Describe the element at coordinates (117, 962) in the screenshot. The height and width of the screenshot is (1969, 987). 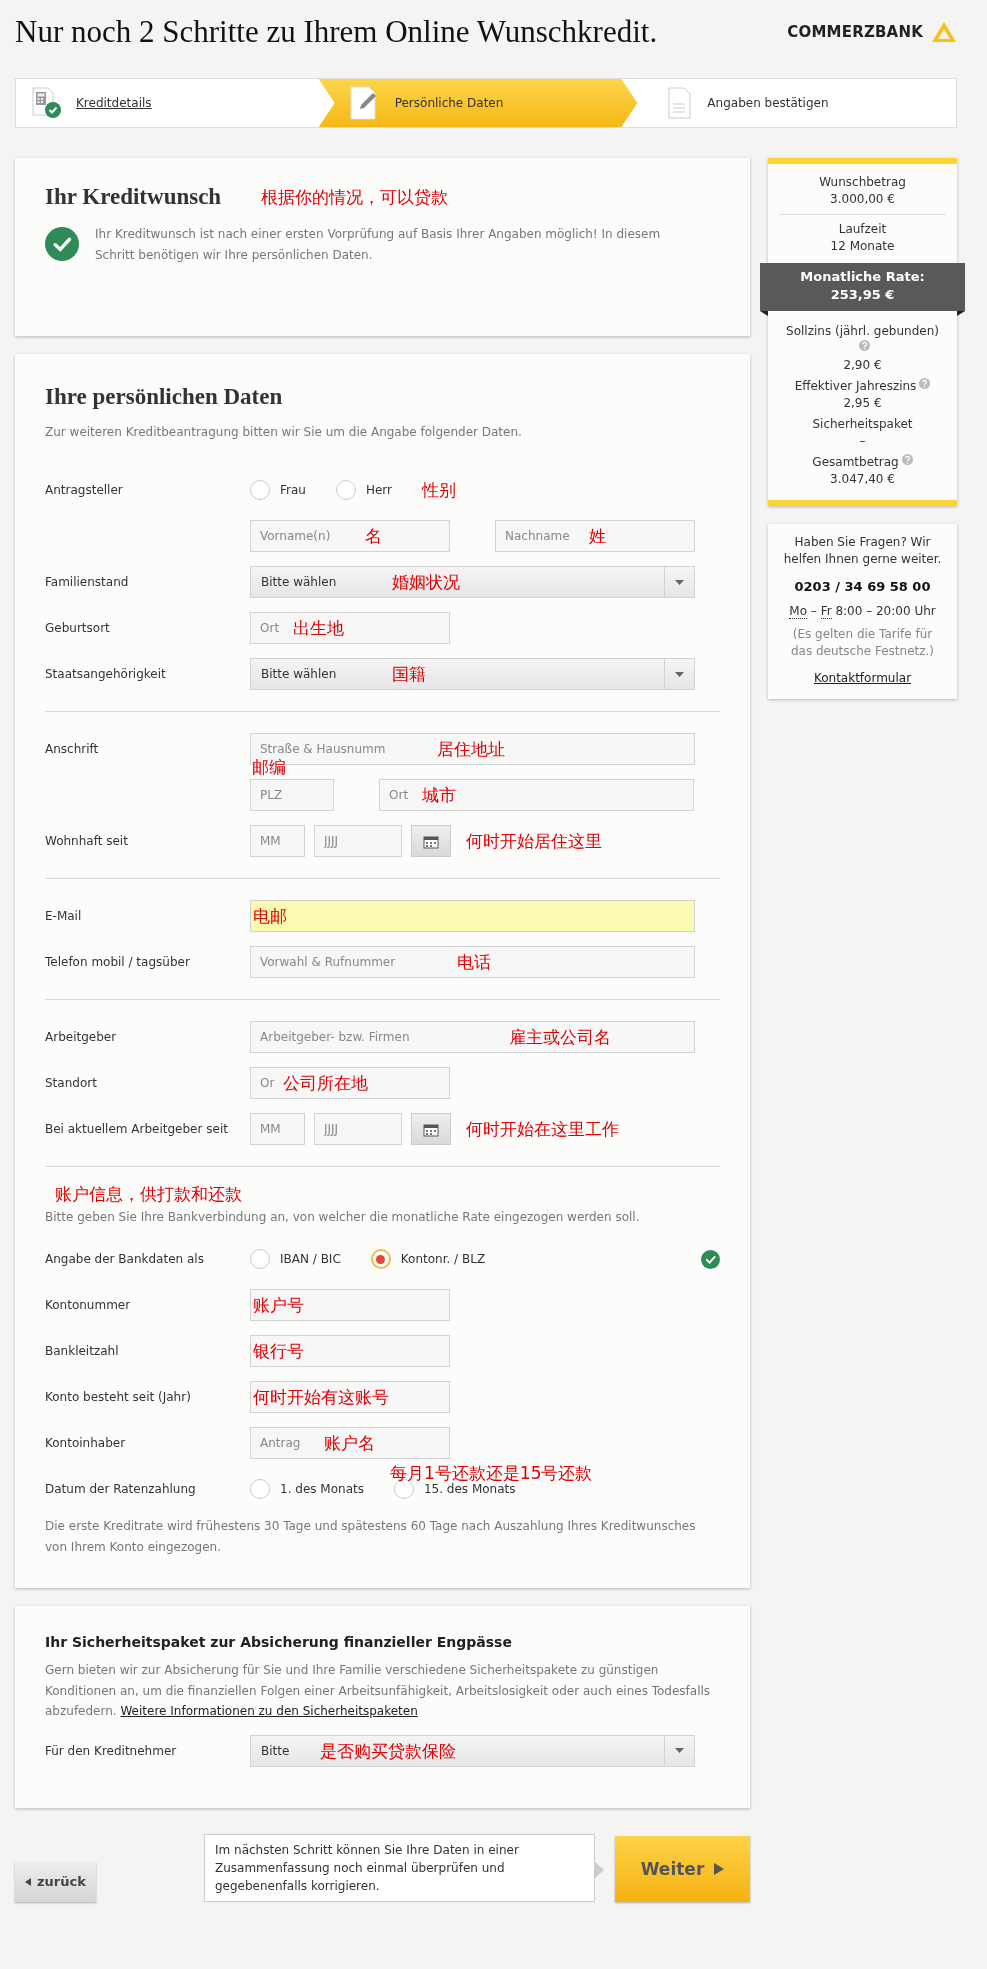
I see `field-label: Telefon mobil / tagsüber` at that location.